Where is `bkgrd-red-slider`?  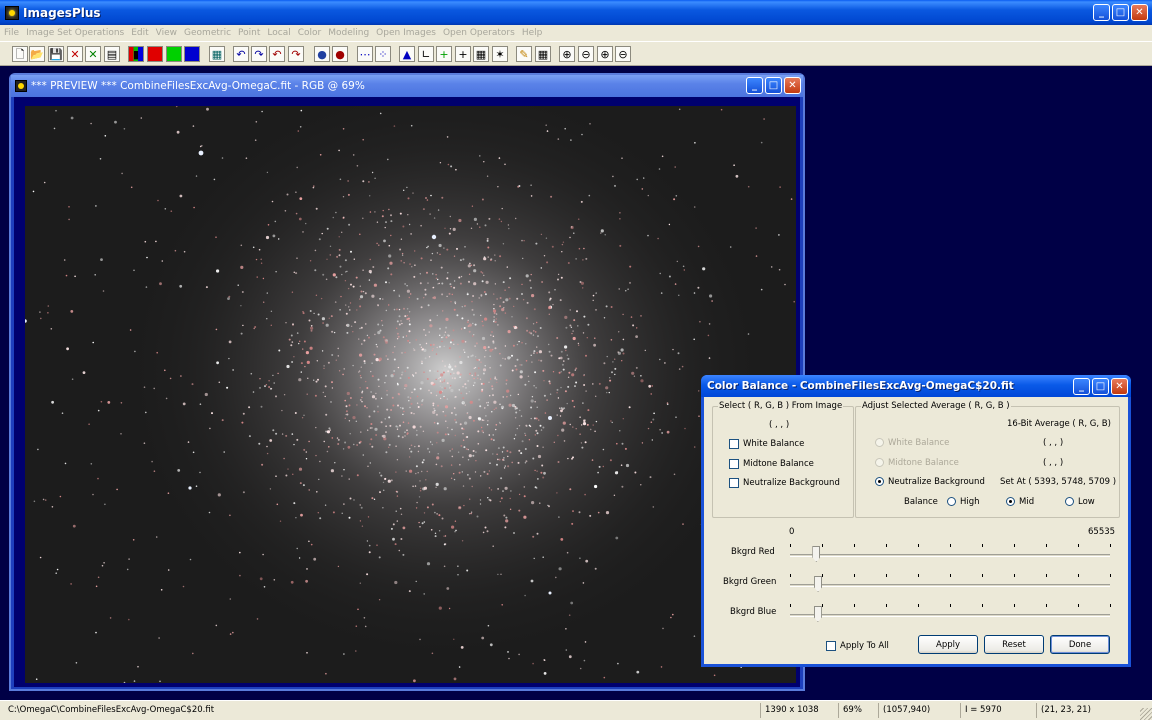
bkgrd-red-slider is located at coordinates (916, 555).